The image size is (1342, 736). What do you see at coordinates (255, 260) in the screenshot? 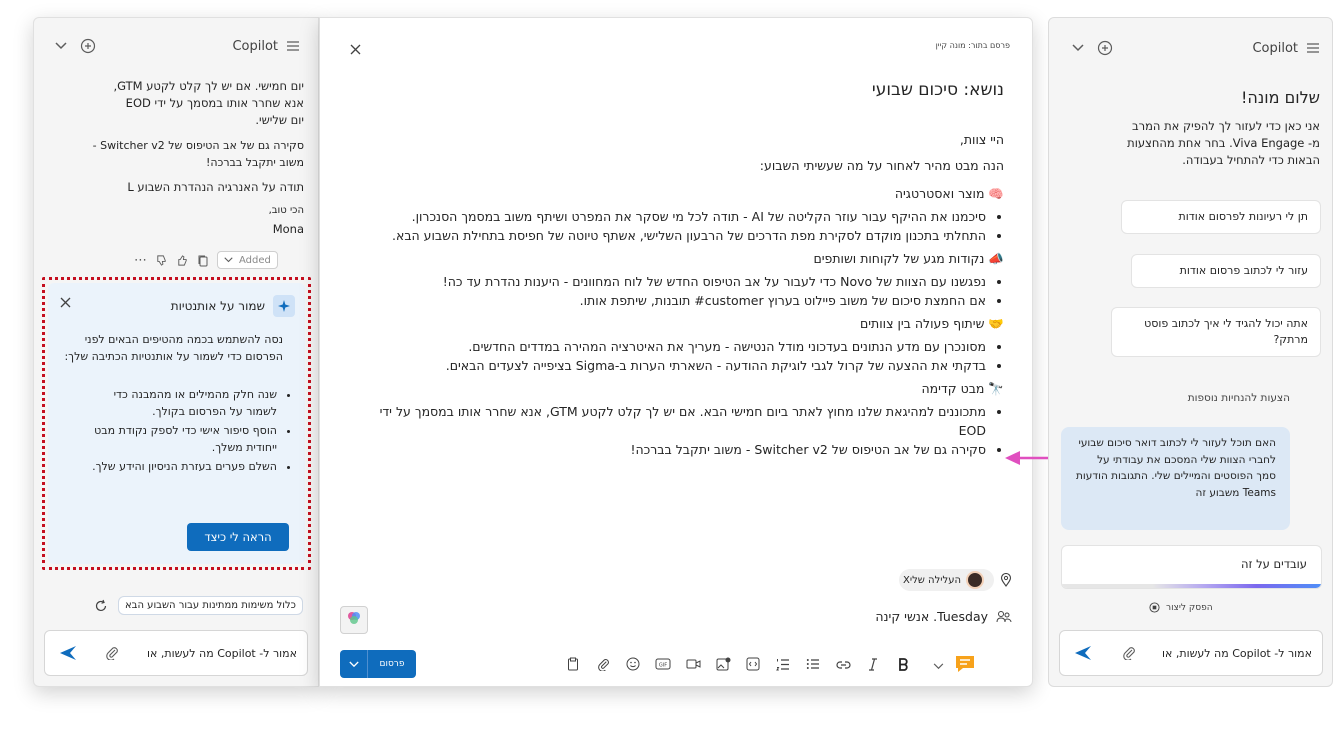
I see `added-label: Added` at bounding box center [255, 260].